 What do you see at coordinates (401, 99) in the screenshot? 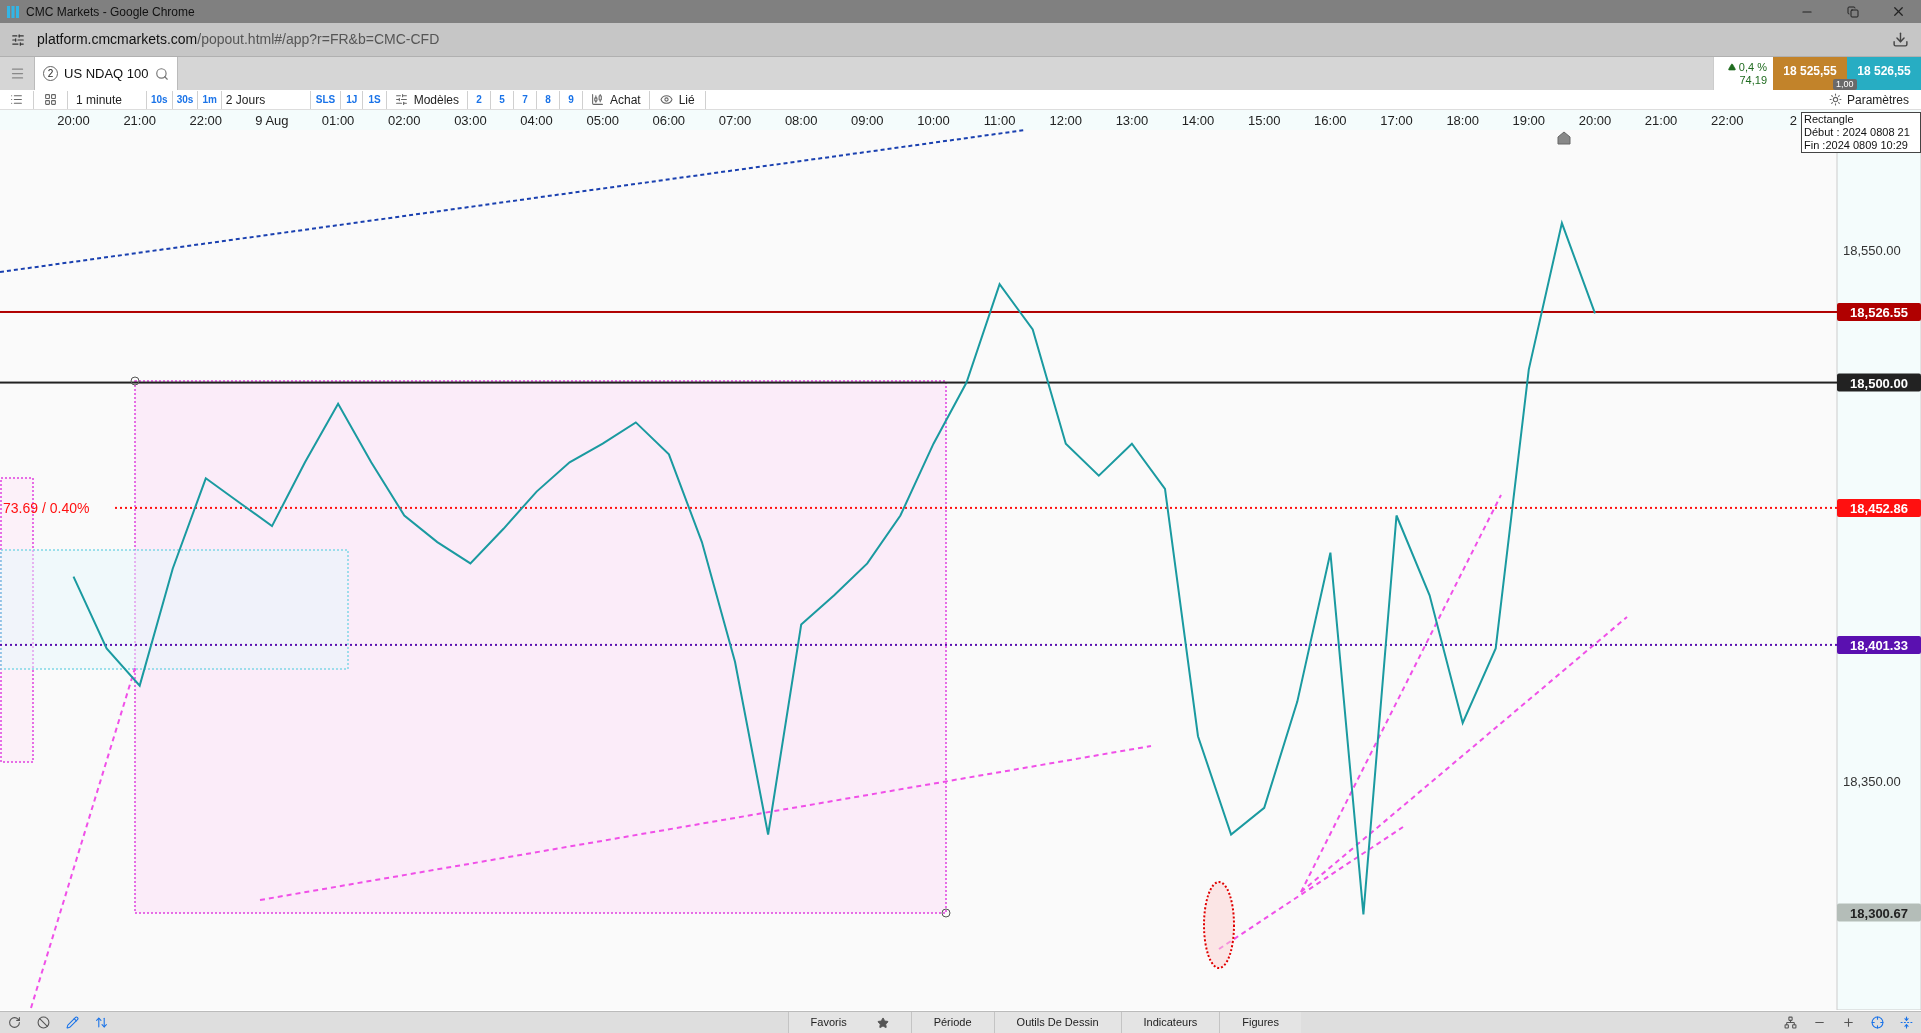
I see `sliders-icon` at bounding box center [401, 99].